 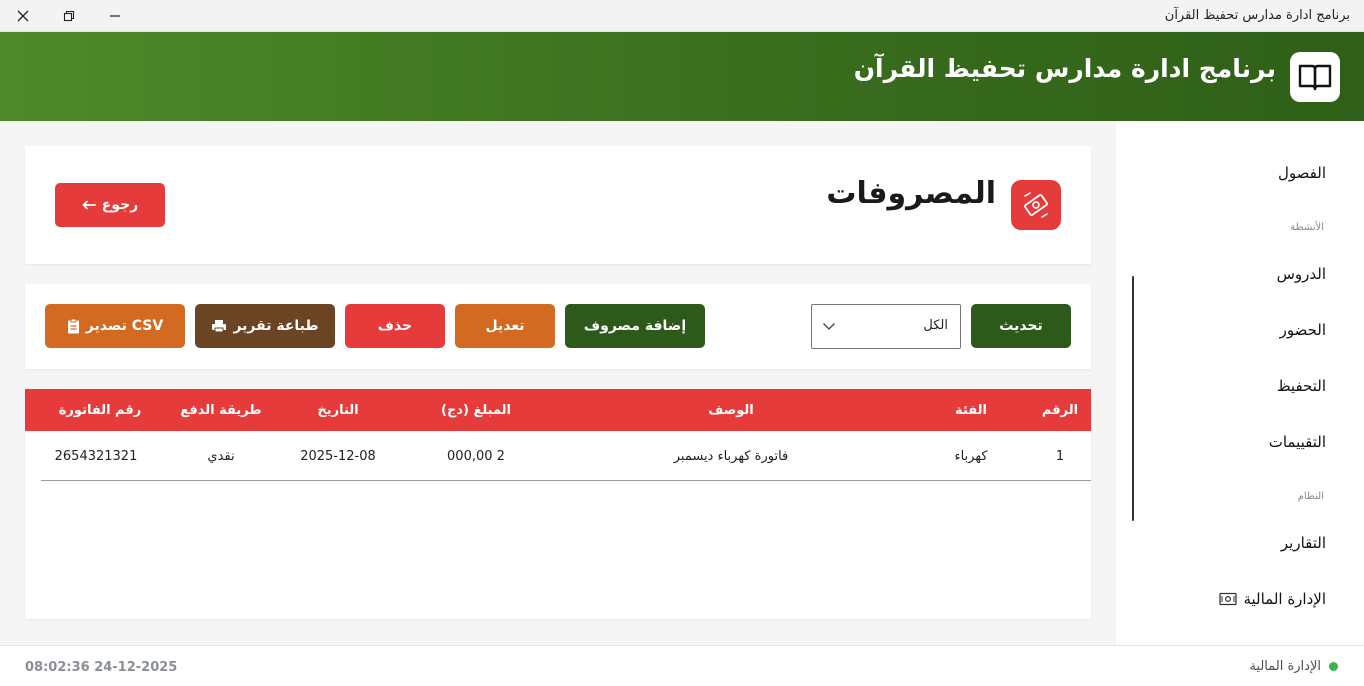 What do you see at coordinates (120, 205) in the screenshot?
I see `back-button-label: رجوع` at bounding box center [120, 205].